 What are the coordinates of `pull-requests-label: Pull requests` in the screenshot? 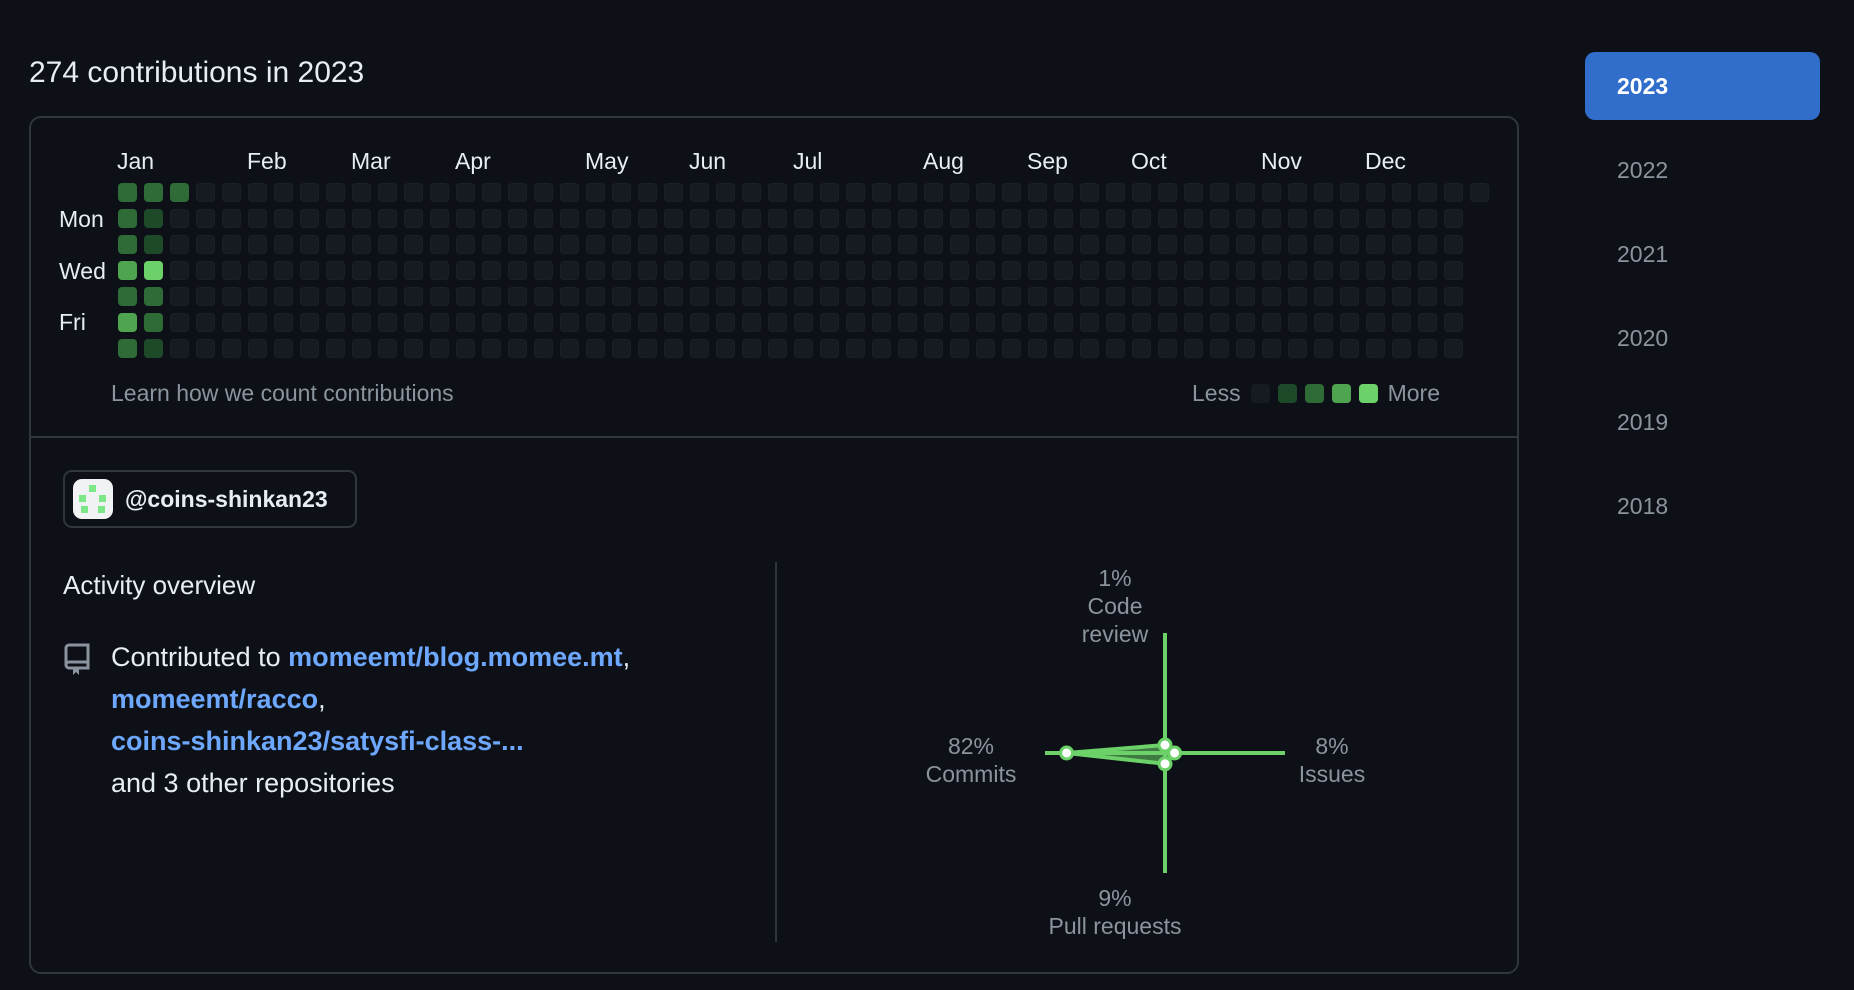 It's located at (1115, 926).